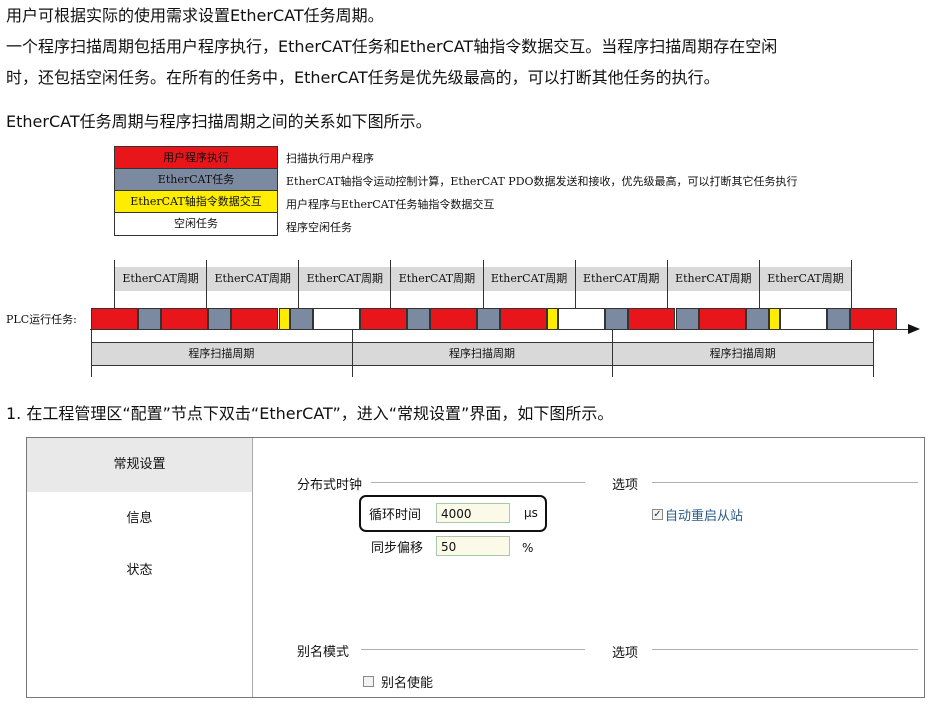 The image size is (934, 705). Describe the element at coordinates (323, 652) in the screenshot. I see `alias-group-title: 别名模式` at that location.